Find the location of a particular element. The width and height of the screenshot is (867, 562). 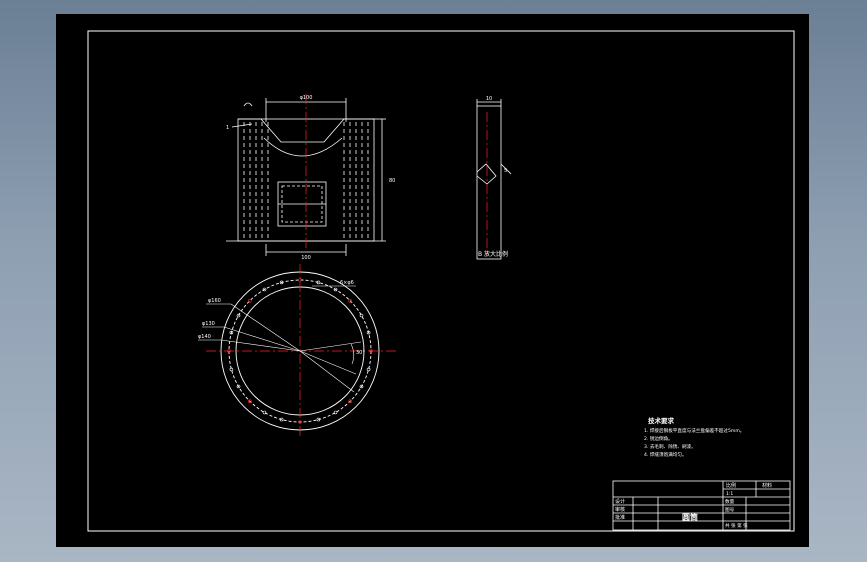

side-top-dim-label: 10 is located at coordinates (489, 99).